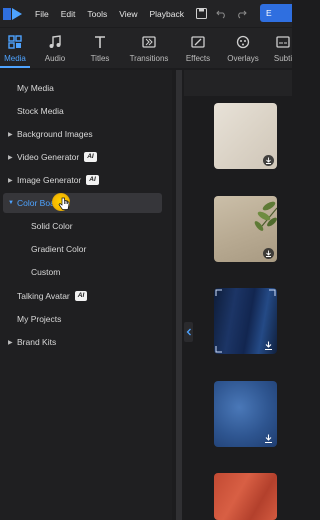 The width and height of the screenshot is (320, 520). Describe the element at coordinates (242, 14) in the screenshot. I see `redo-icon` at that location.